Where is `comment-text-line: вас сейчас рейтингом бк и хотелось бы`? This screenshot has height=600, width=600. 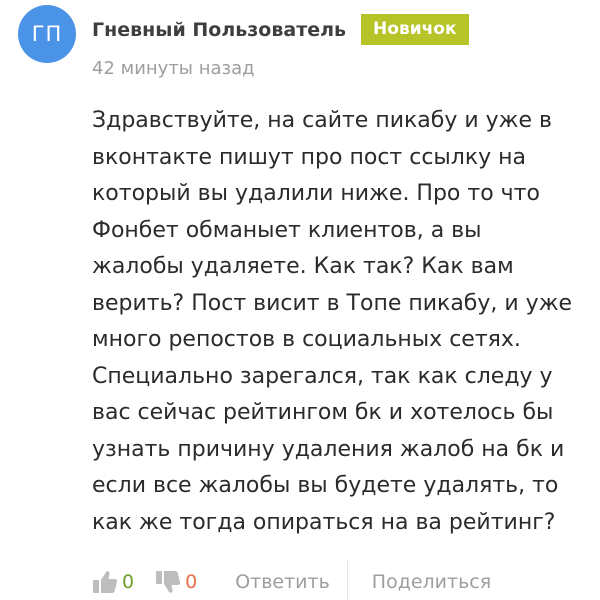 comment-text-line: вас сейчас рейтингом бк и хотелось бы is located at coordinates (323, 412).